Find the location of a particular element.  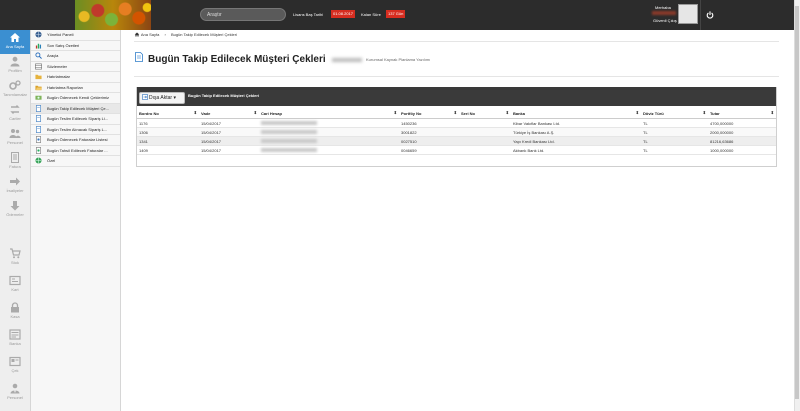

menu-item-admin-panel: Yönetici Paneli is located at coordinates (75, 35).